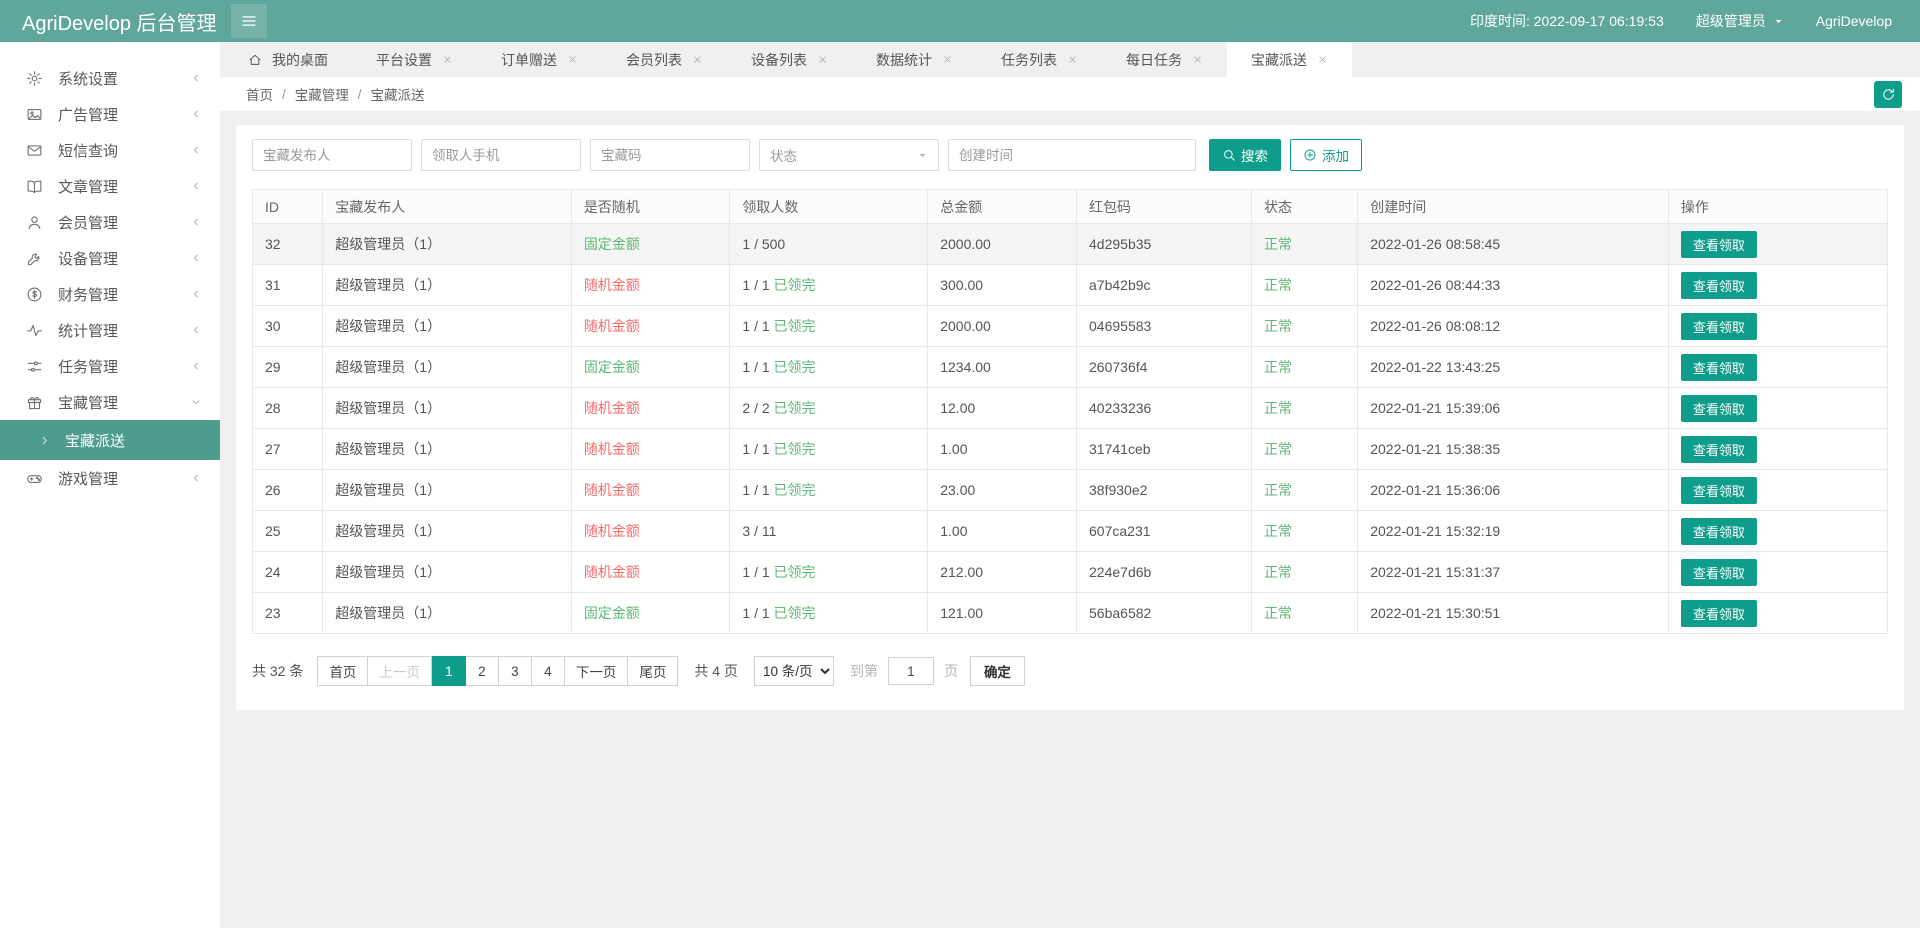 This screenshot has height=928, width=1920. Describe the element at coordinates (119, 23) in the screenshot. I see `app-title: AgriDevelop 后台管理` at that location.